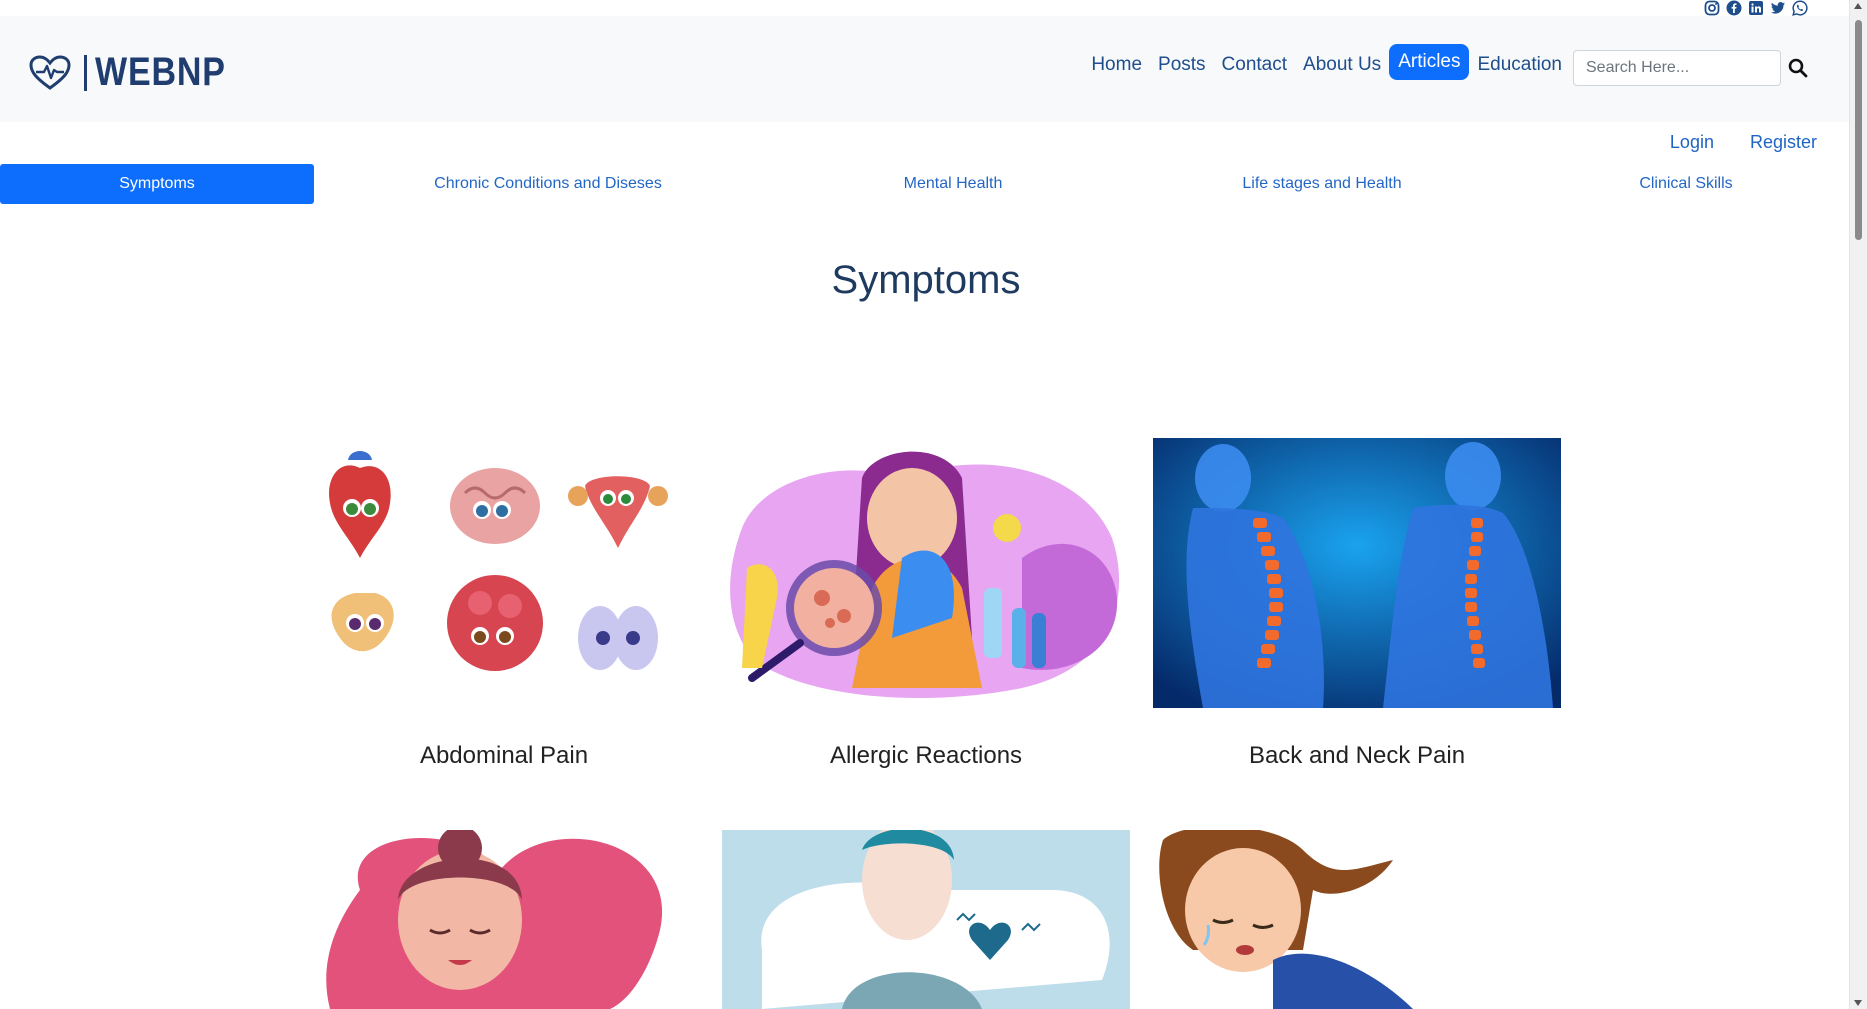  I want to click on card-allergic-reactions: Allergic Reactions, so click(926, 604).